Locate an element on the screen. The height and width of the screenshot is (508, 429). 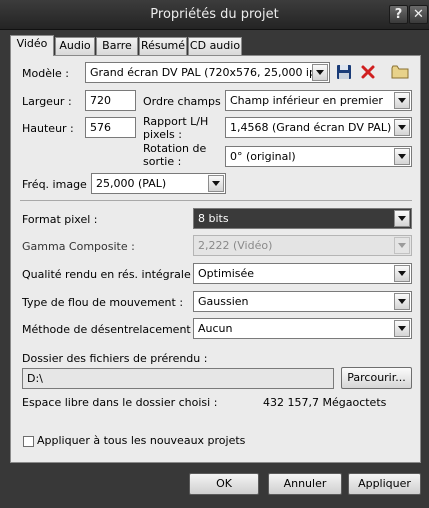
delete-icon is located at coordinates (368, 72).